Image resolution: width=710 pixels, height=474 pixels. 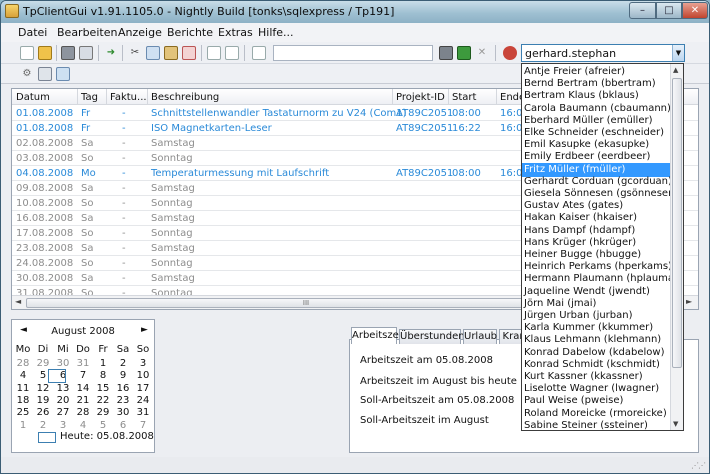 What do you see at coordinates (675, 70) in the screenshot?
I see `scroll-up-icon: ▲` at bounding box center [675, 70].